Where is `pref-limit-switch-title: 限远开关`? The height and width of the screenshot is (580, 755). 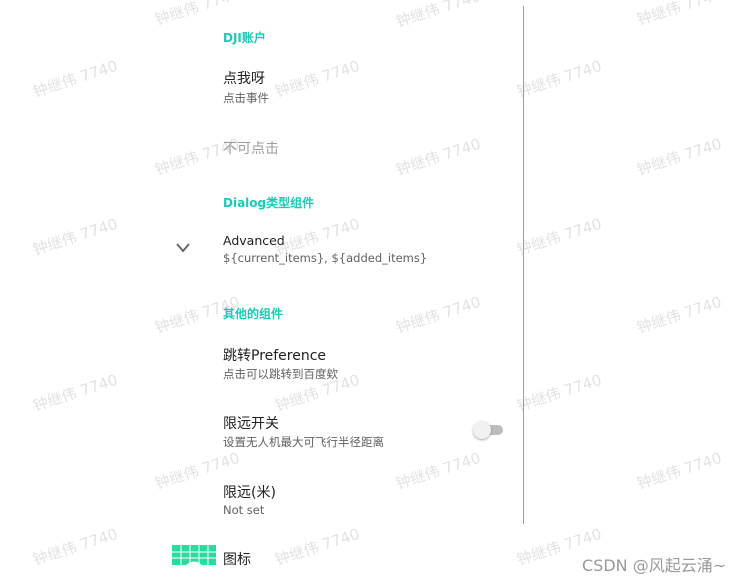
pref-limit-switch-title: 限远开关 is located at coordinates (251, 424).